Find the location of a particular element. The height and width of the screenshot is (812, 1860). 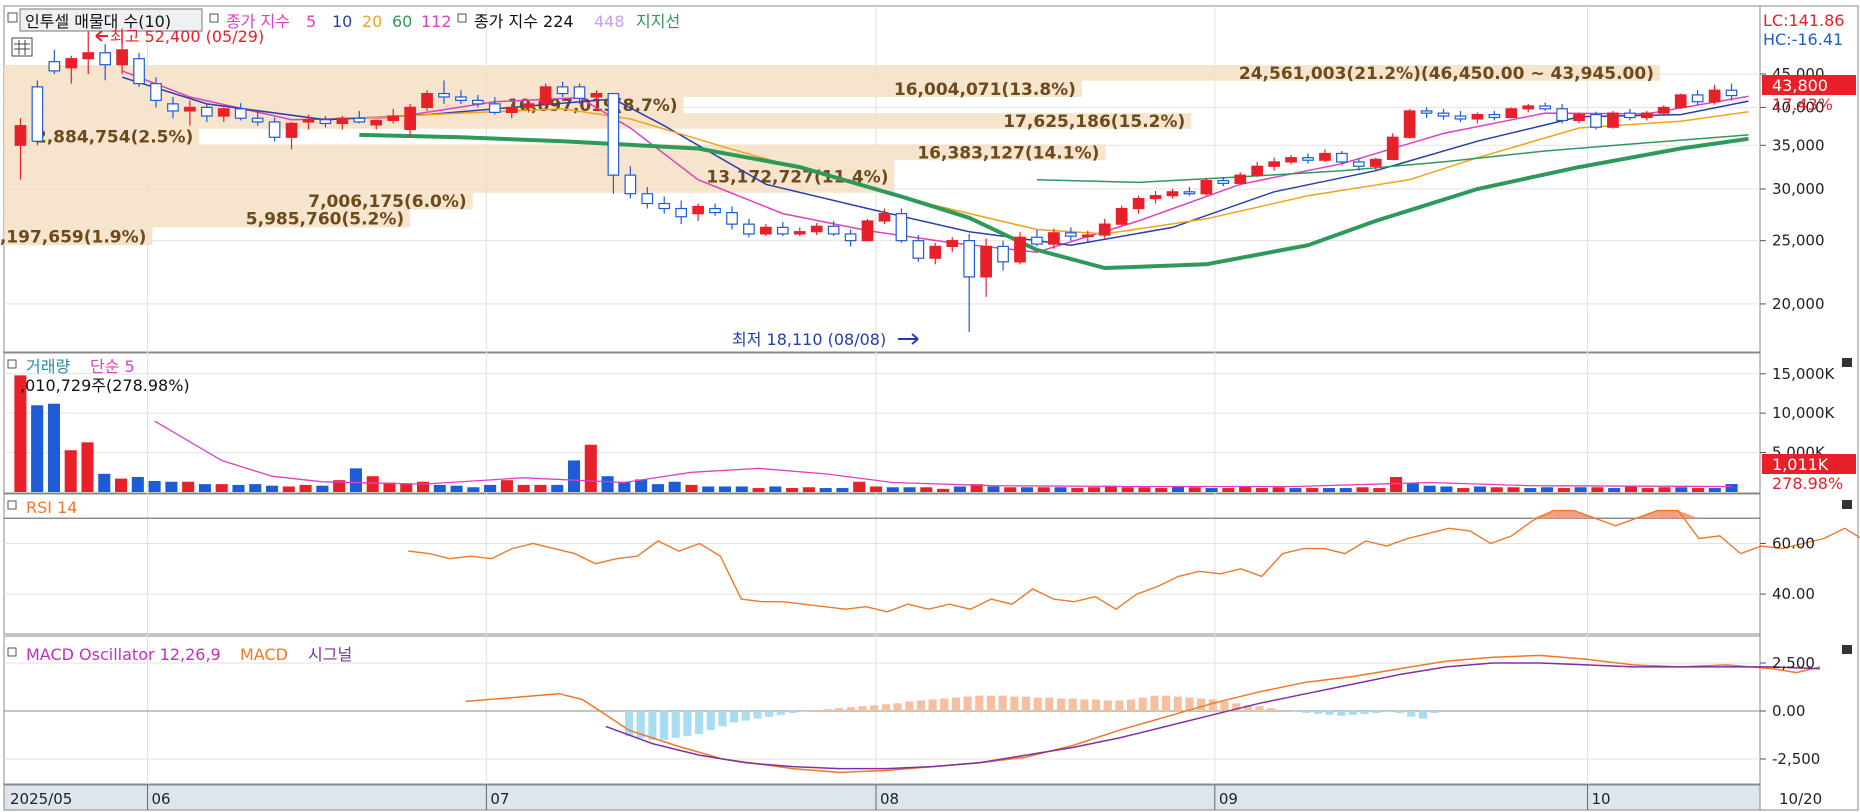

volume-tick-label: 10,000K is located at coordinates (1803, 413).